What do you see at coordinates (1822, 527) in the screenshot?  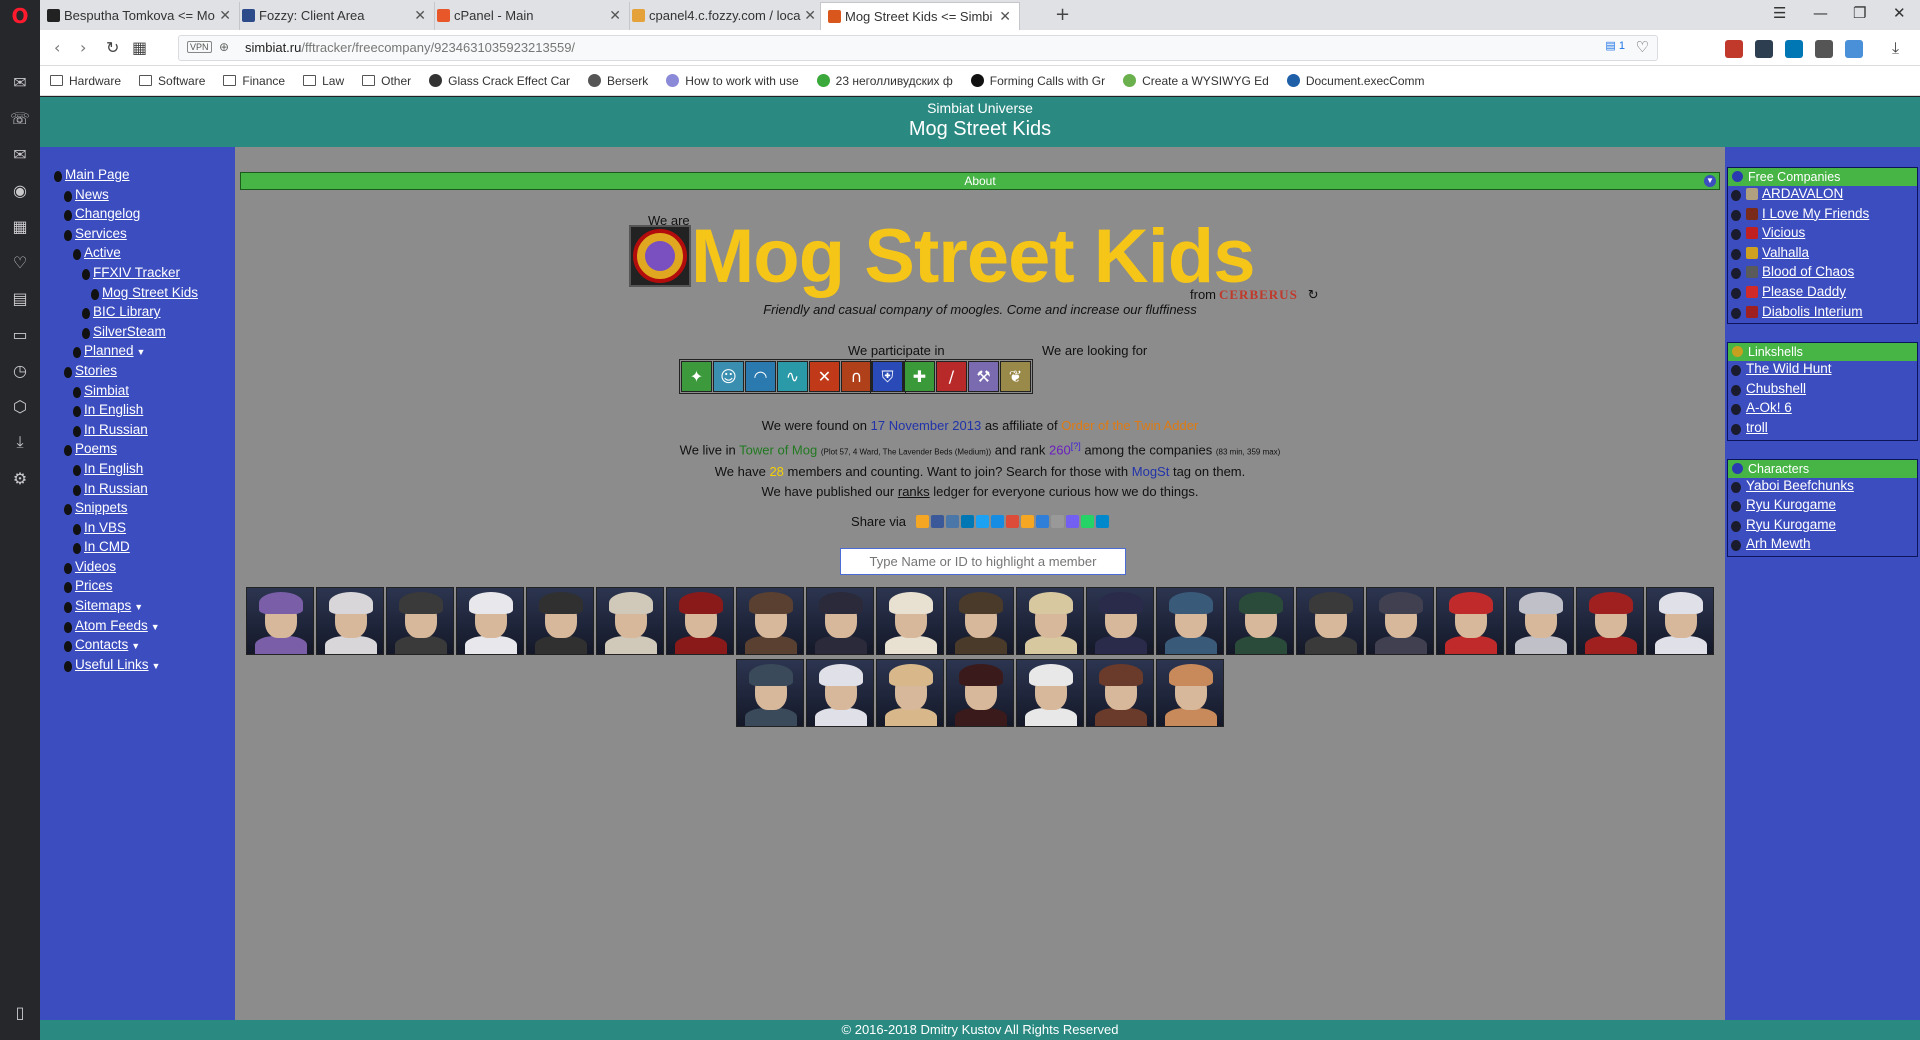 I see `character-item: Ryu Kurogame` at bounding box center [1822, 527].